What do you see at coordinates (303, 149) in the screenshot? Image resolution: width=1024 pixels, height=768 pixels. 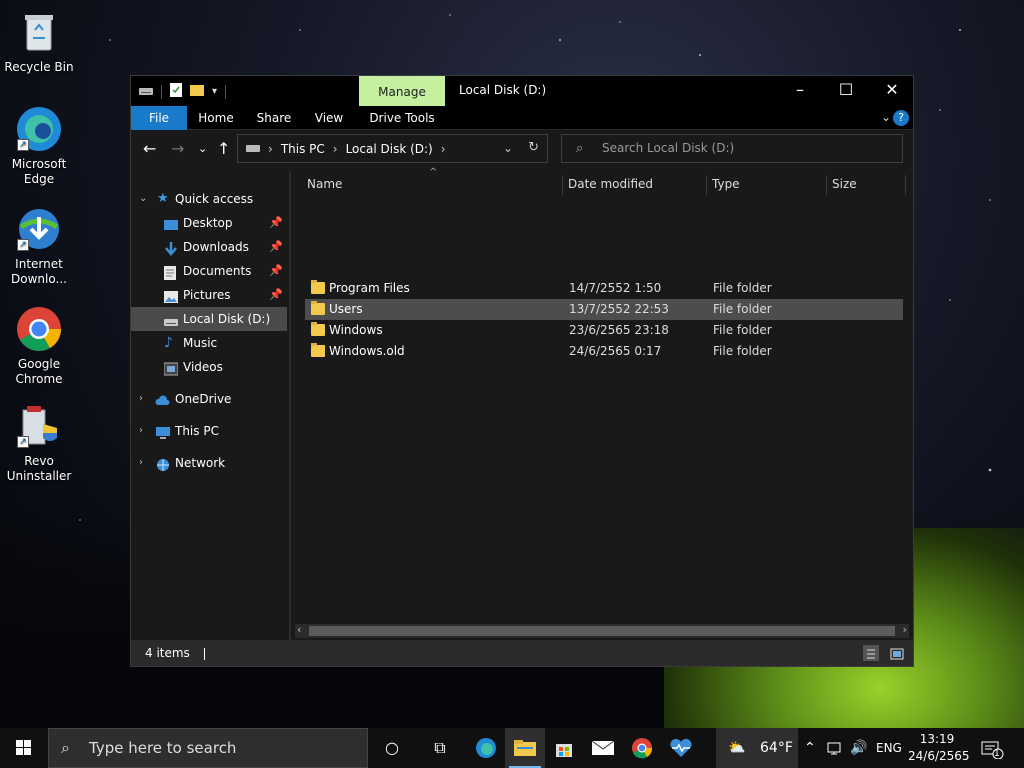 I see `breadcrumb-this-pc: This PC` at bounding box center [303, 149].